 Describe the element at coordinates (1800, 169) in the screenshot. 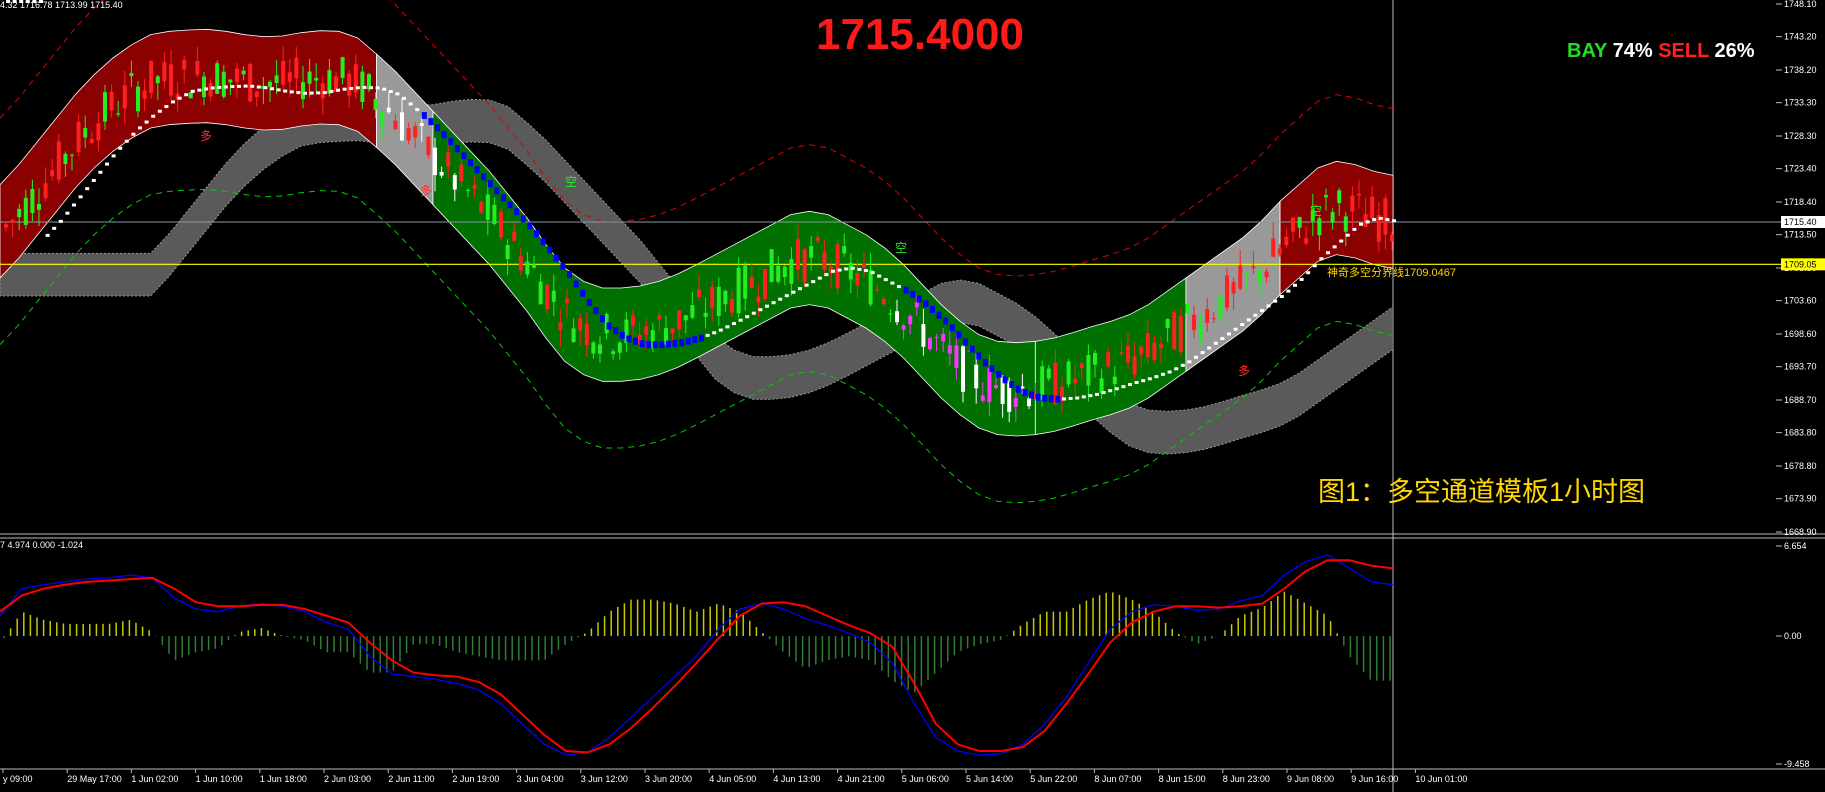

I see `price-tick-label: 1723.40` at that location.